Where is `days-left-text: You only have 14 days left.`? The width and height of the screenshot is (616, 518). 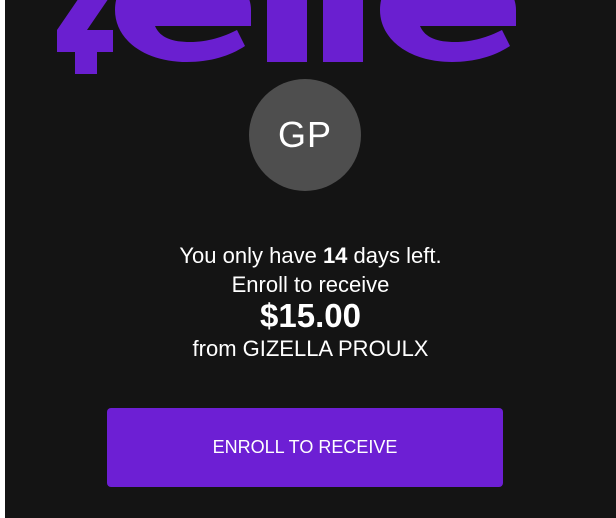
days-left-text: You only have 14 days left. is located at coordinates (310, 256).